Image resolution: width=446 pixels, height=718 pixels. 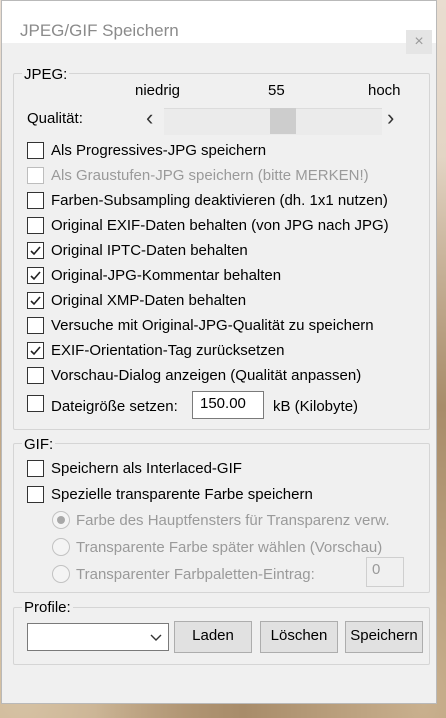 I want to click on gif-option-label: Spezielle transparente Farbe speichern, so click(x=182, y=495).